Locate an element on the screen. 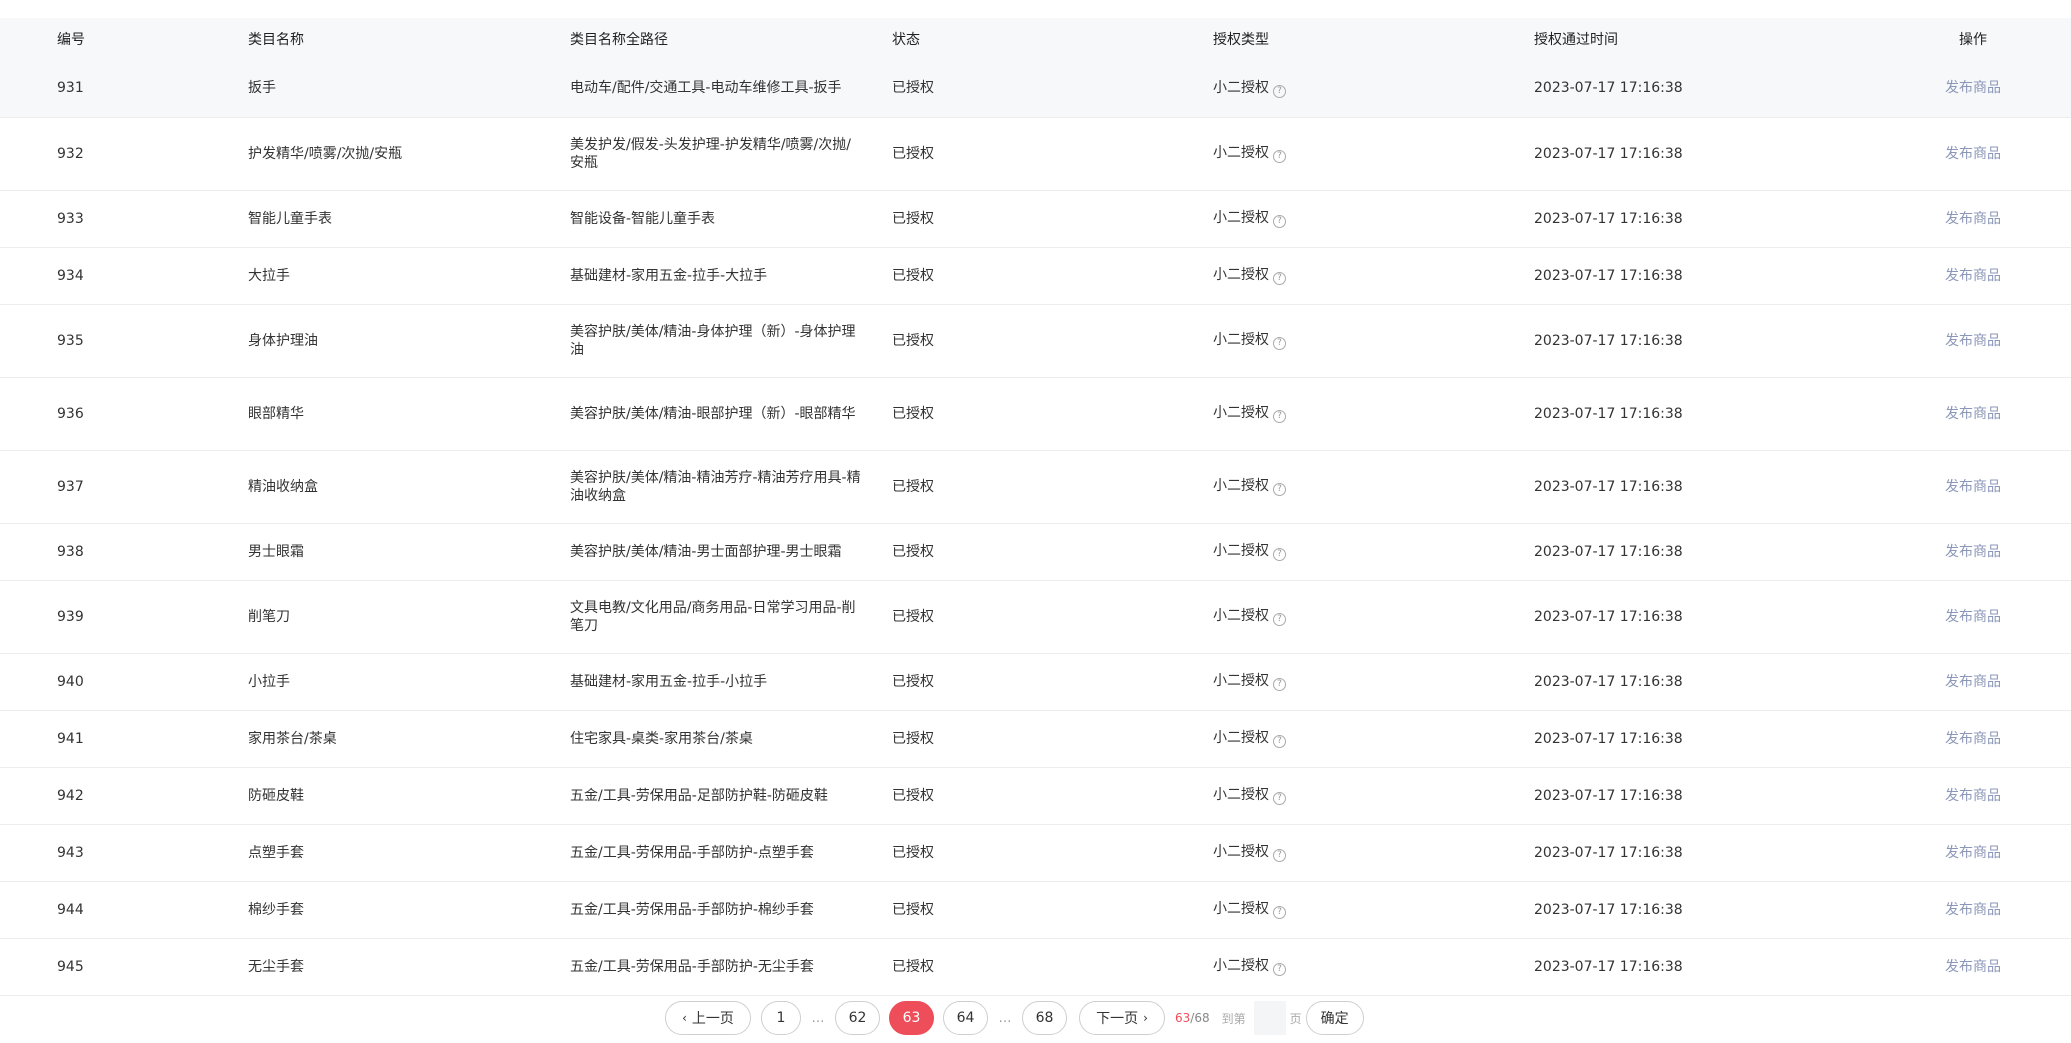  header-name: 类目名称 is located at coordinates (409, 39).